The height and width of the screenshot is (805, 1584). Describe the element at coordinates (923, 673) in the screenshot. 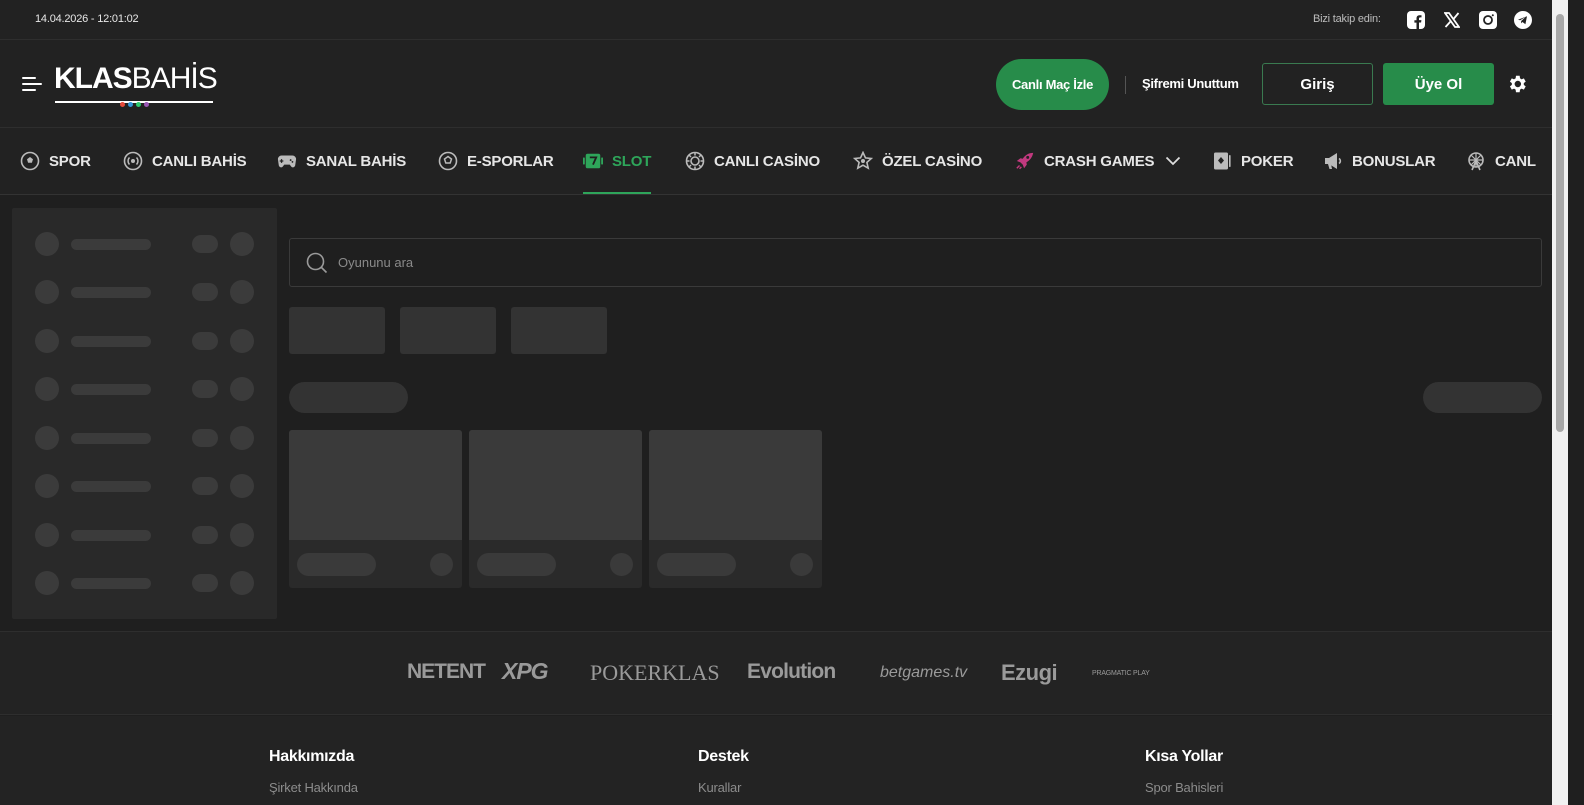

I see `provider-logo-betgames: betgames.tv` at that location.